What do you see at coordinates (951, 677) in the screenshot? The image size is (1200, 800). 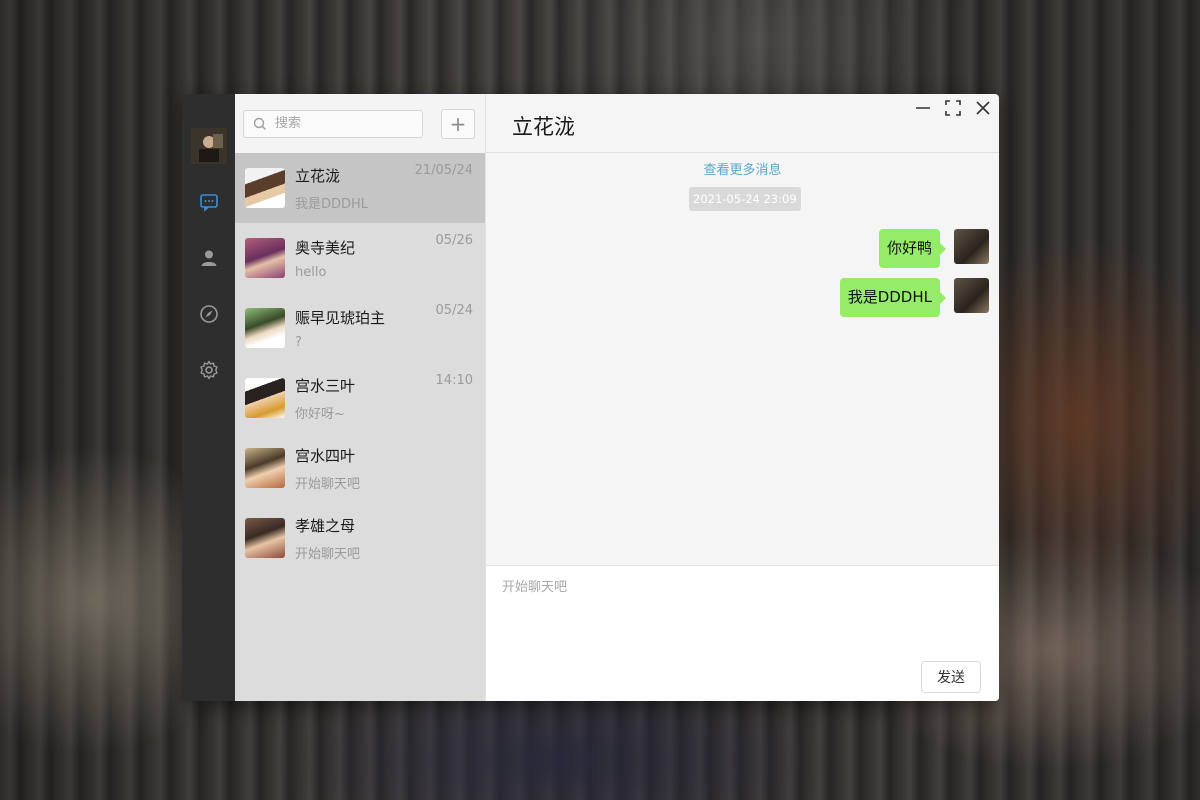 I see `send-button: 发送` at bounding box center [951, 677].